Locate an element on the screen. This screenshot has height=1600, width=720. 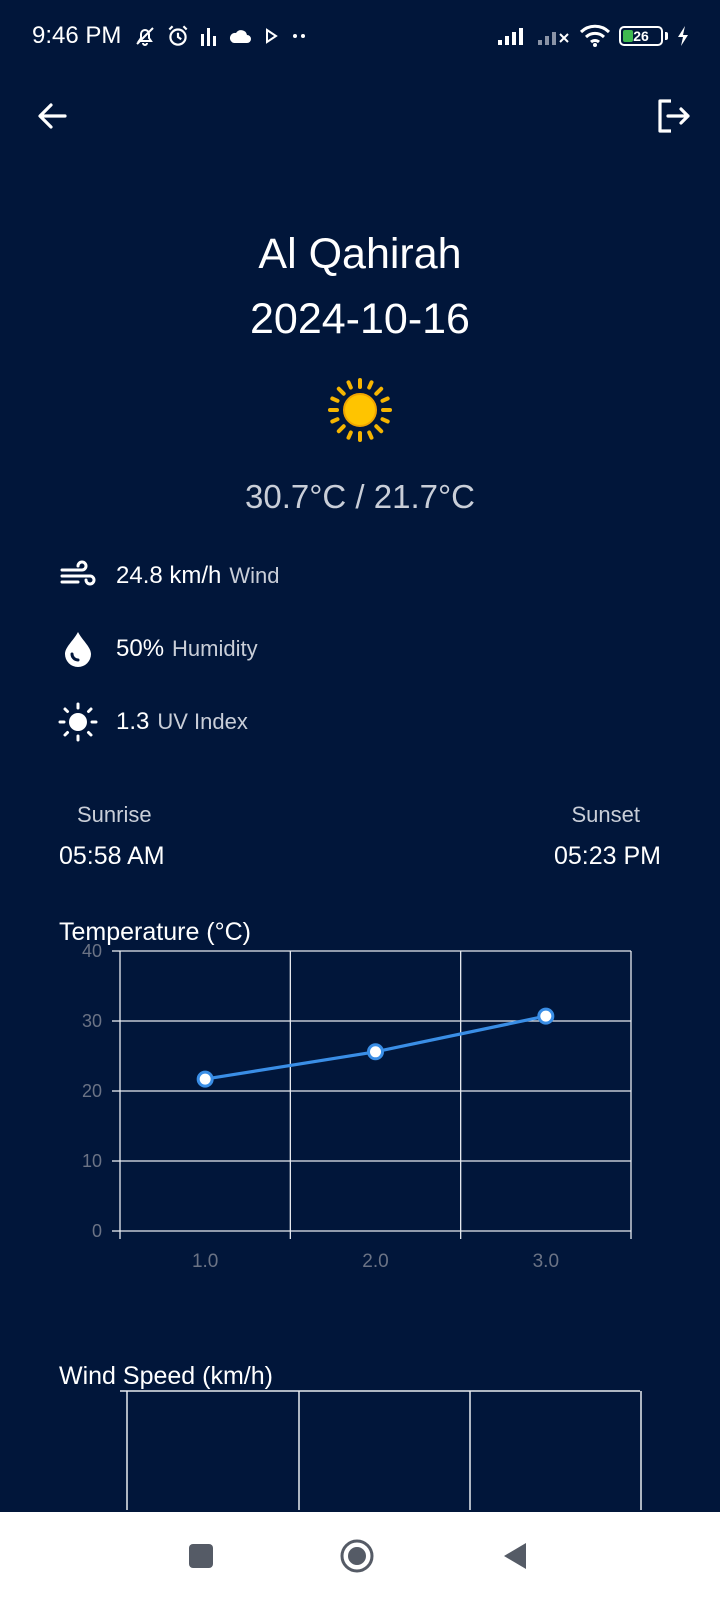
charging-icon is located at coordinates (683, 36).